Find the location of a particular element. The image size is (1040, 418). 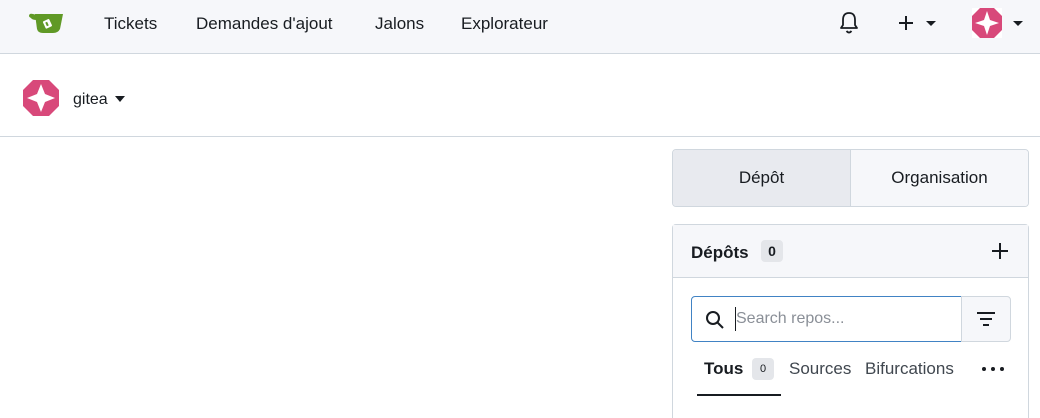

tab-organizations: Organisation is located at coordinates (939, 178).